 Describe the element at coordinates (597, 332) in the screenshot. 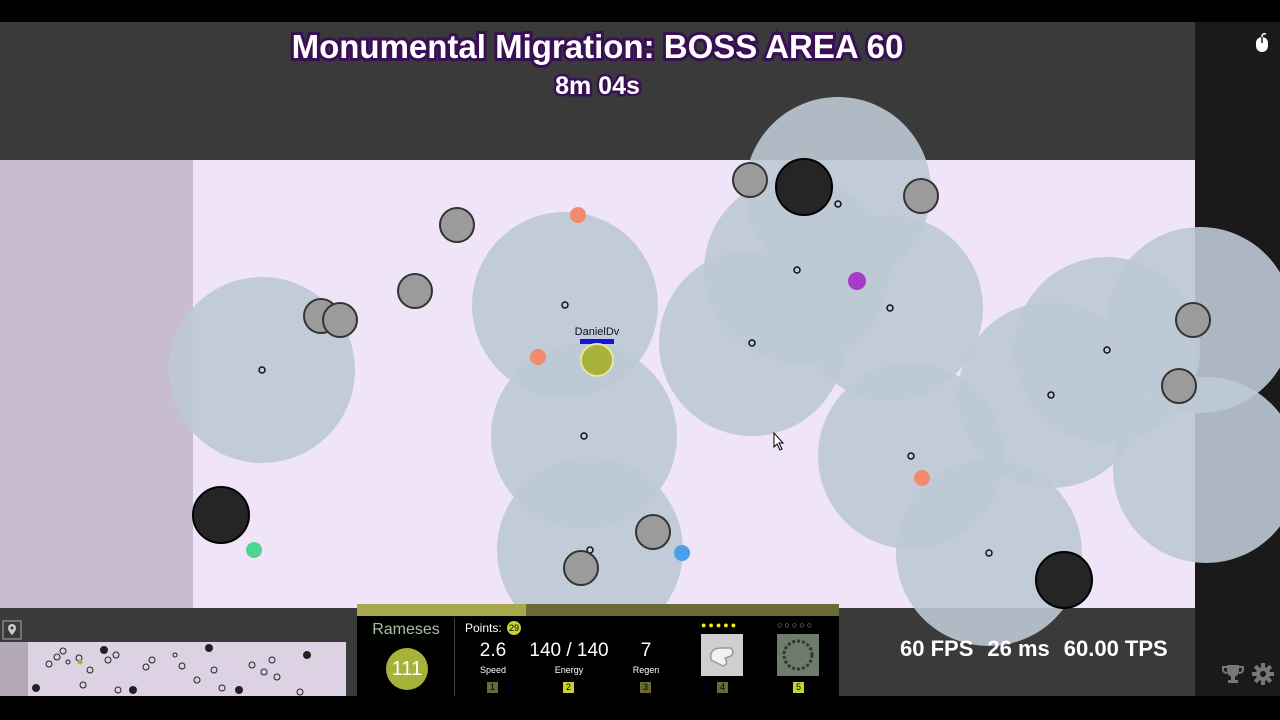

I see `player-name: DanielDv` at that location.